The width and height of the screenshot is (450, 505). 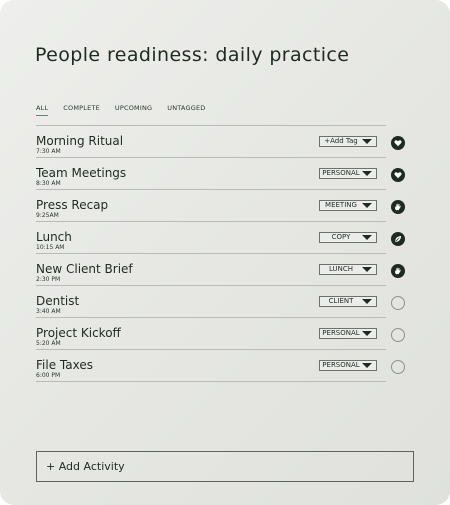 I want to click on activity-time: 5:20 AM, so click(x=48, y=343).